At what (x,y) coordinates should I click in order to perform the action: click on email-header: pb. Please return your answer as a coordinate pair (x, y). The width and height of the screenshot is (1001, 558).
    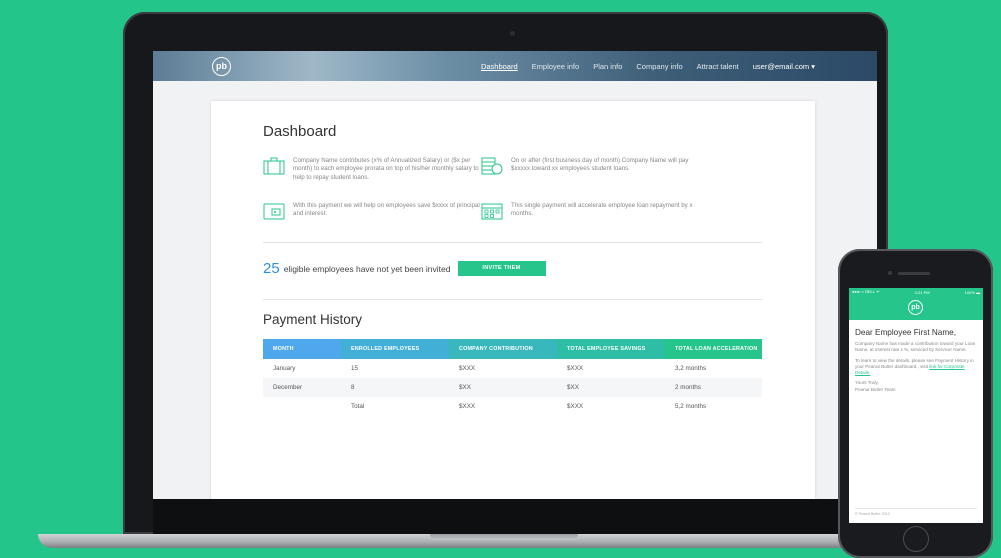
    Looking at the image, I should click on (916, 308).